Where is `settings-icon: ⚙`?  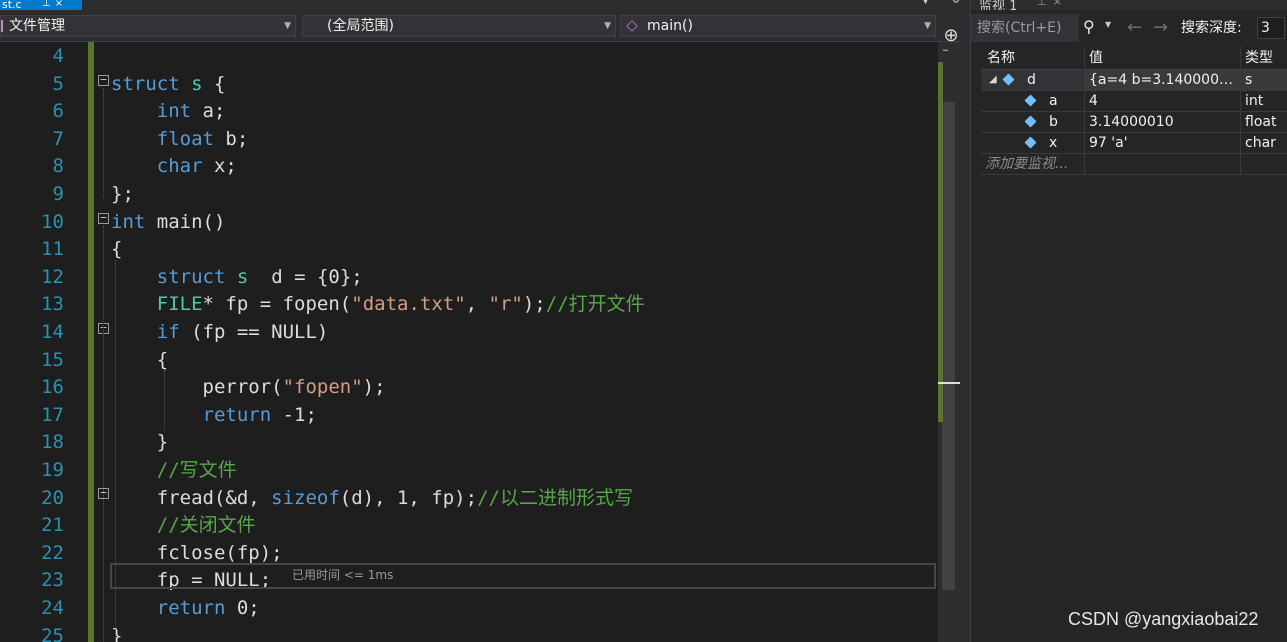 settings-icon: ⚙ is located at coordinates (956, 3).